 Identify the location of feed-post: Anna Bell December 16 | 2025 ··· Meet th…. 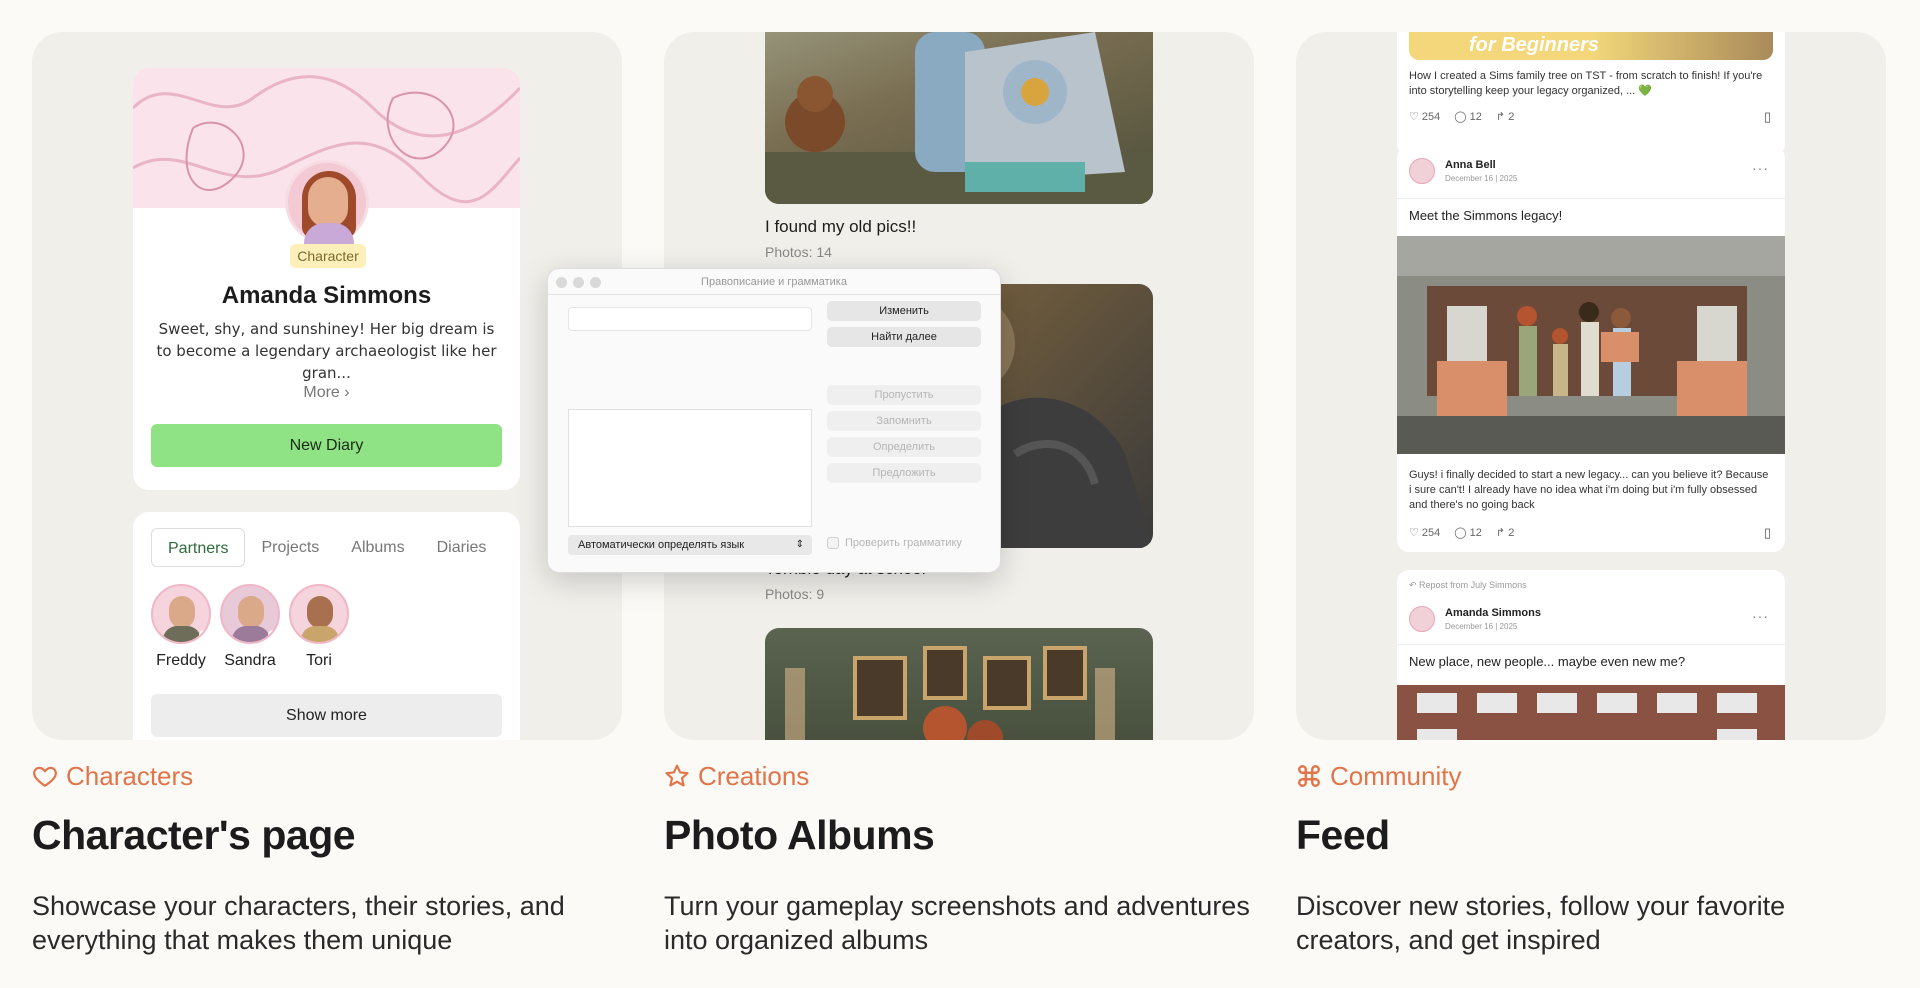
(1591, 349).